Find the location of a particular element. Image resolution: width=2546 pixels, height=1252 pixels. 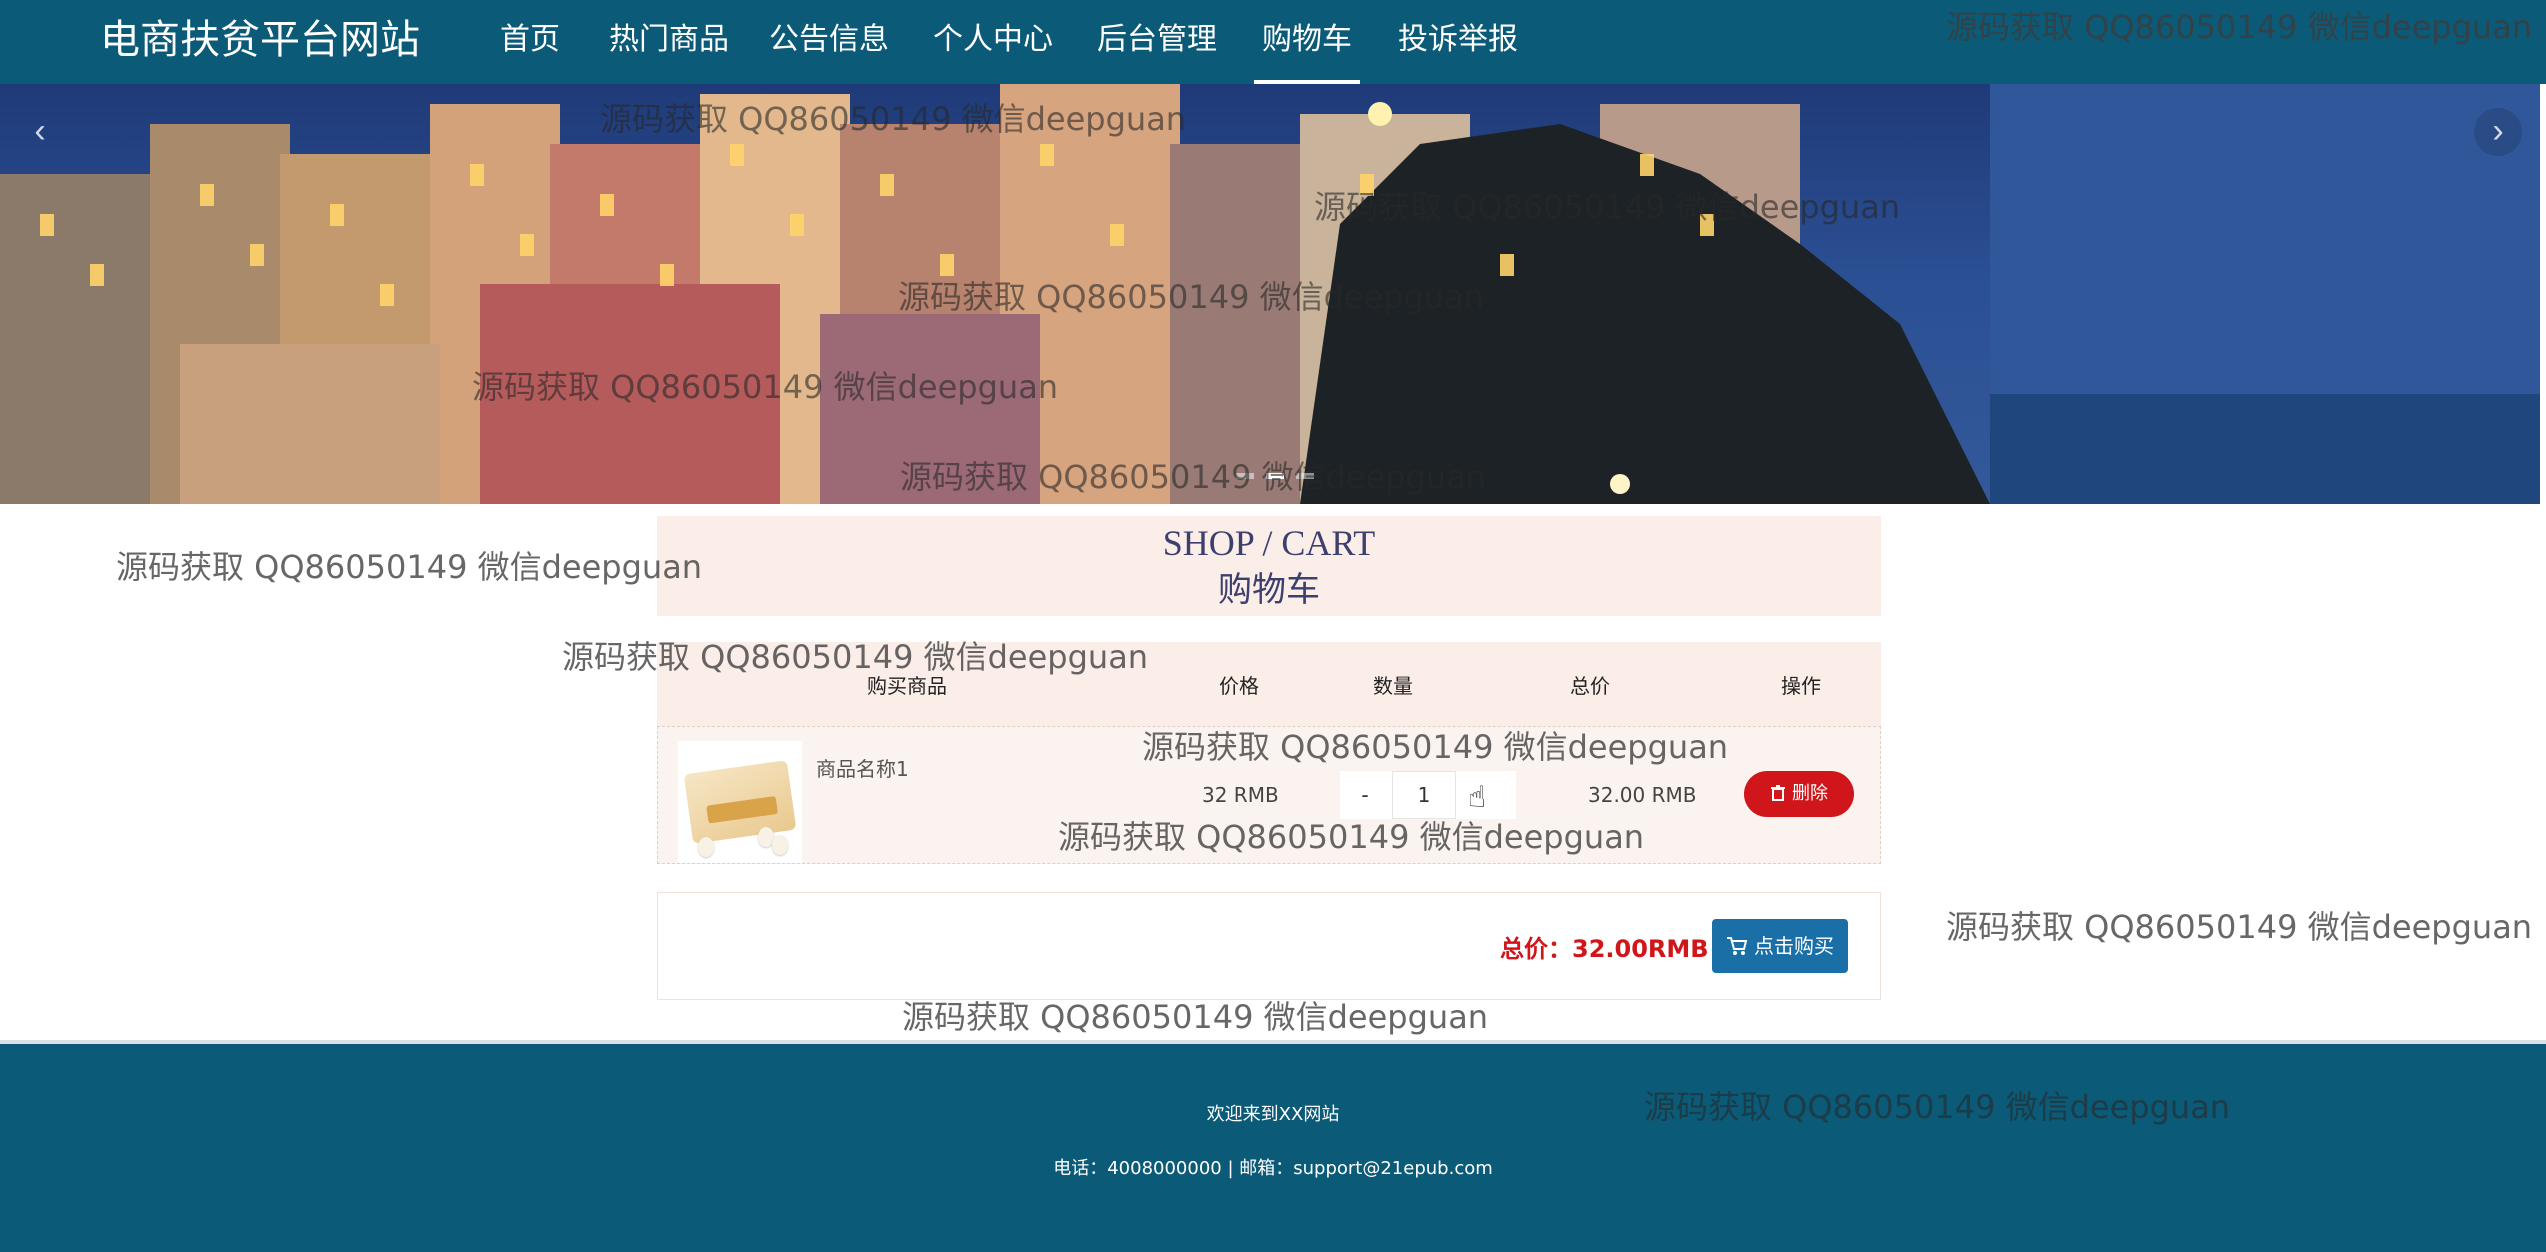

banner-dot-active is located at coordinates (1275, 476).